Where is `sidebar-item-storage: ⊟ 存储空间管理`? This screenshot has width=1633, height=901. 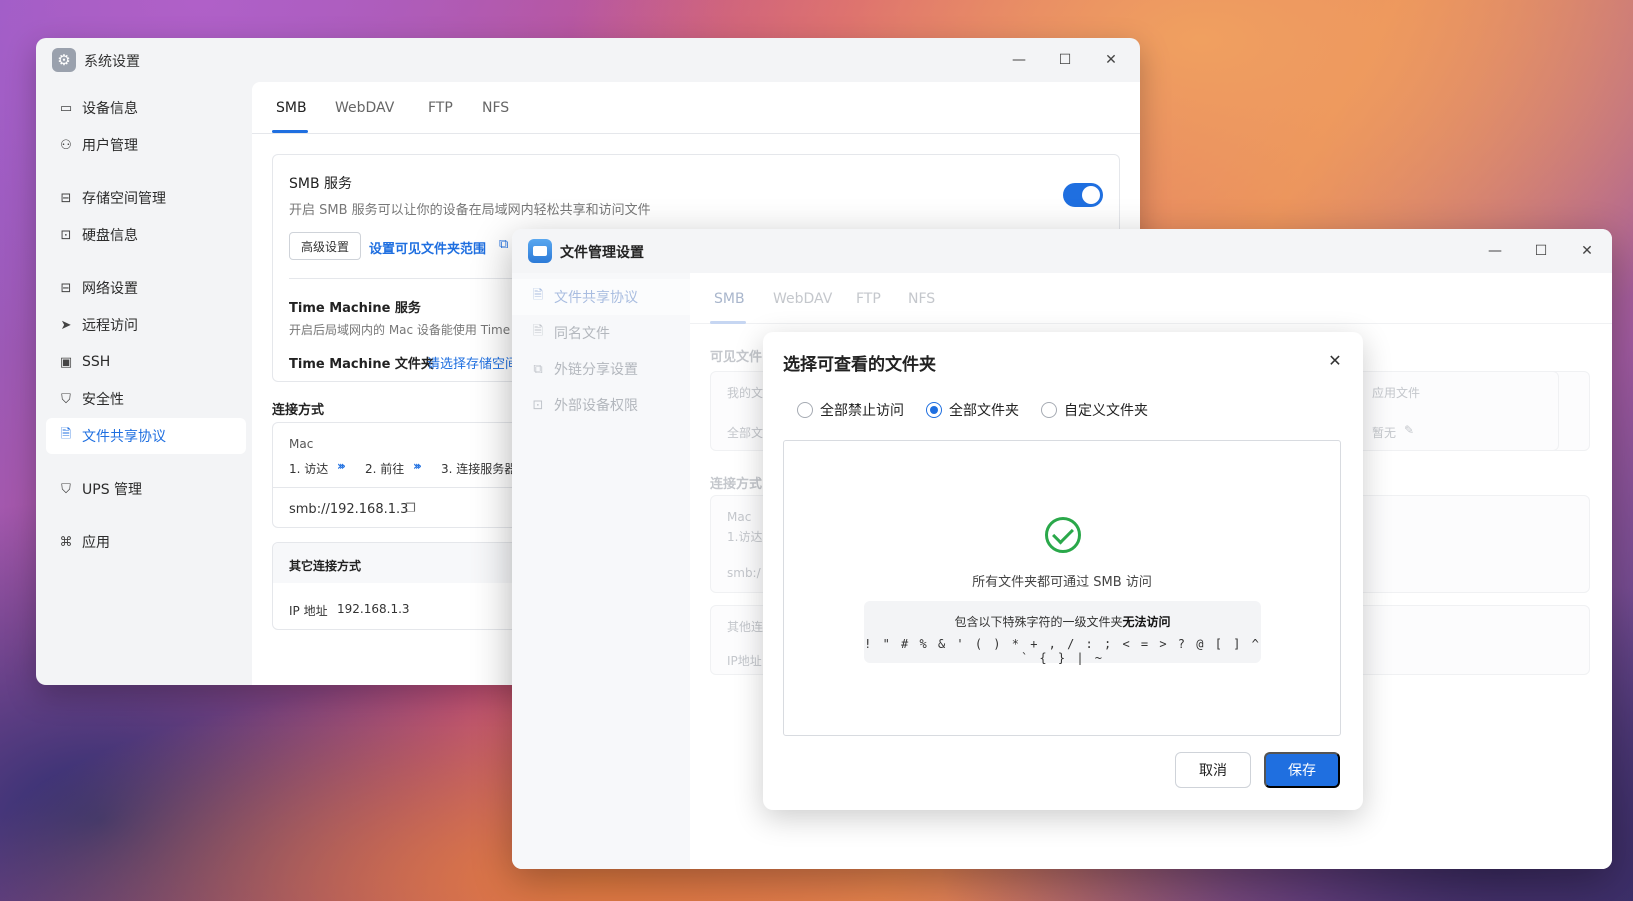 sidebar-item-storage: ⊟ 存储空间管理 is located at coordinates (146, 198).